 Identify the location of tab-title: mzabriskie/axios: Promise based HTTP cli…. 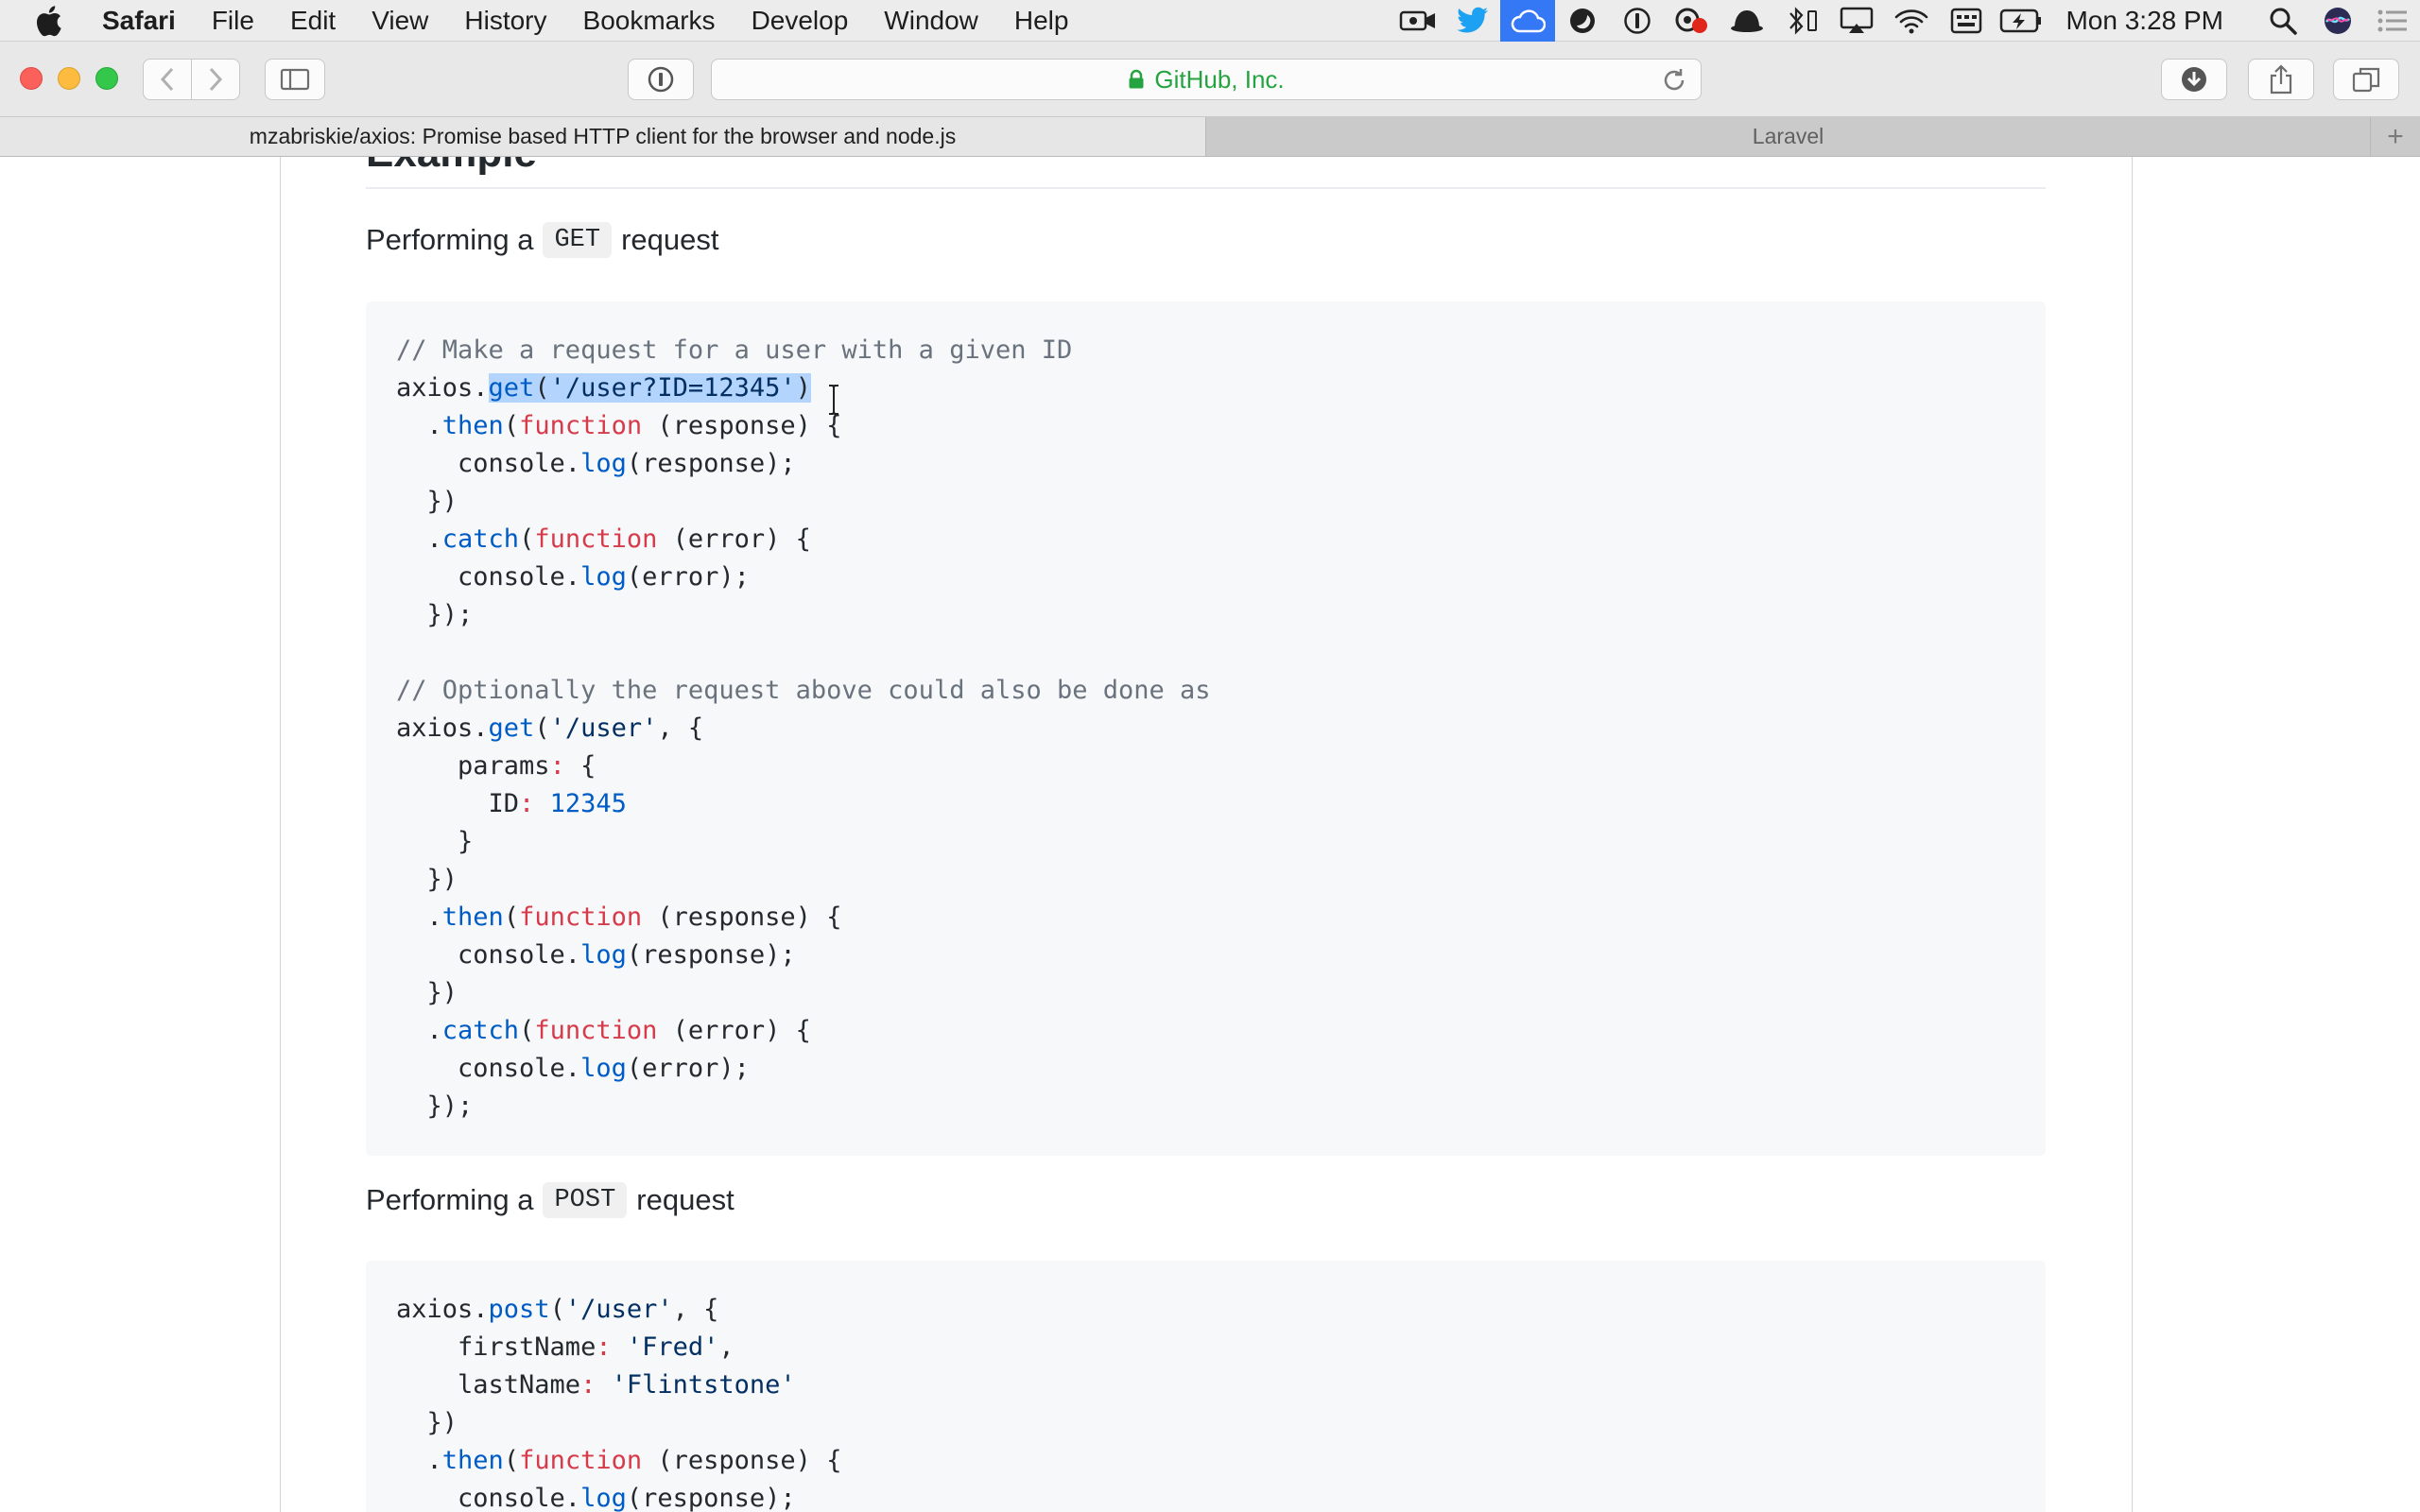
(603, 136).